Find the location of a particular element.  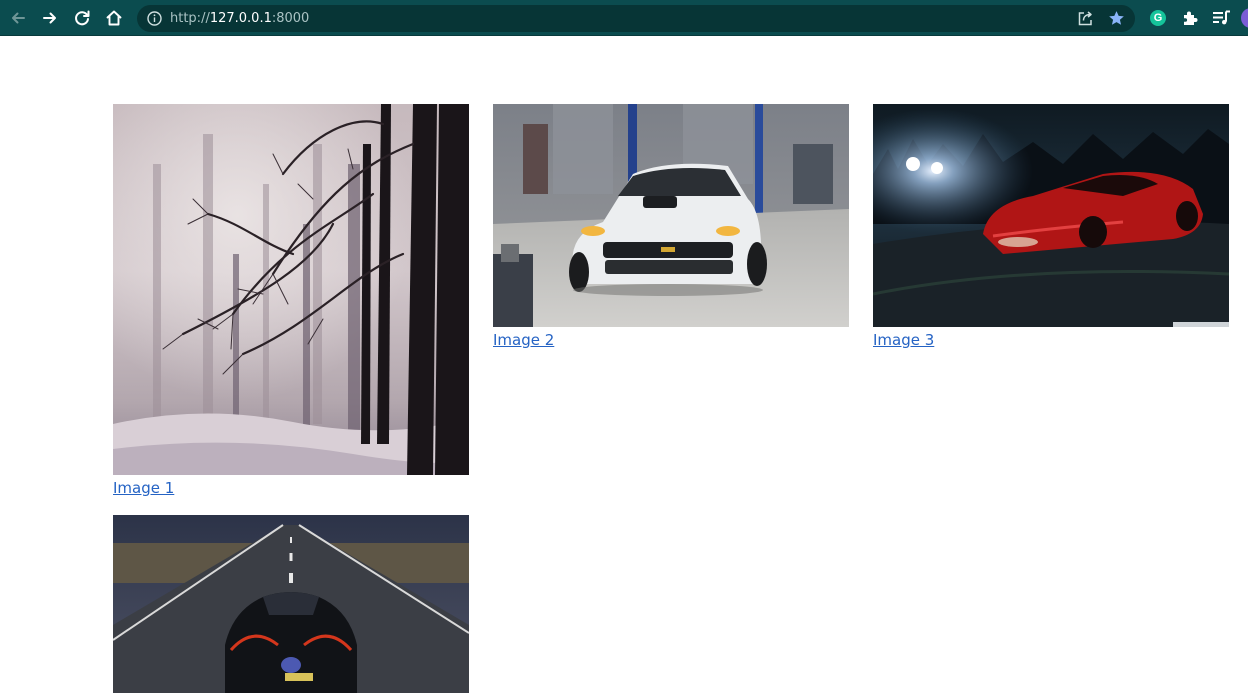

forward-button is located at coordinates (50, 18).